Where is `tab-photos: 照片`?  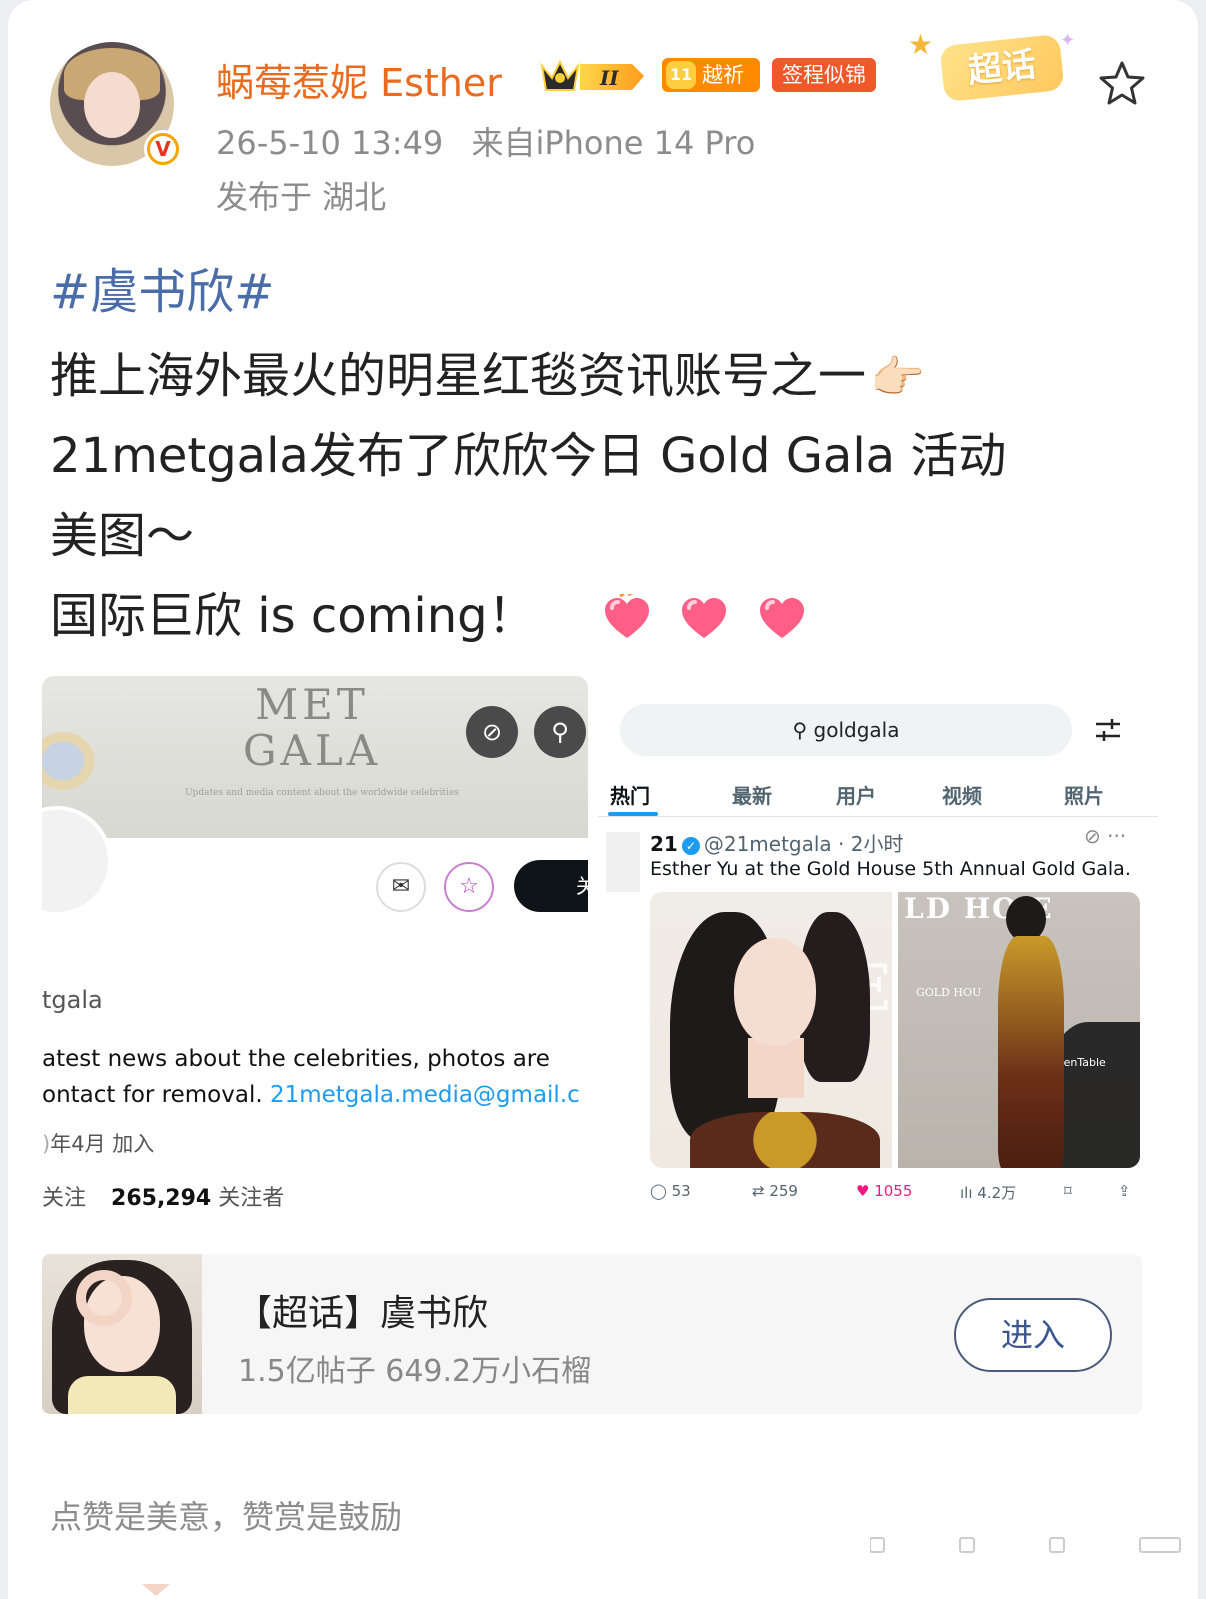
tab-photos: 照片 is located at coordinates (1084, 796).